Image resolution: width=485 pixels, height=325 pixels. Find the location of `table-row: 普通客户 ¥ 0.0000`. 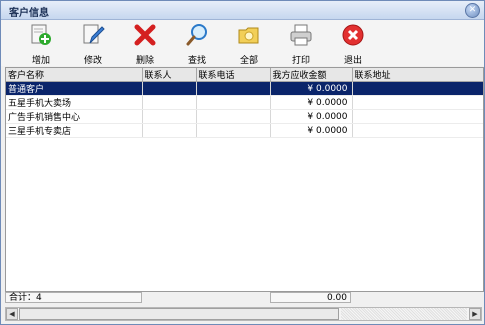

table-row: 普通客户 ¥ 0.0000 is located at coordinates (244, 88).